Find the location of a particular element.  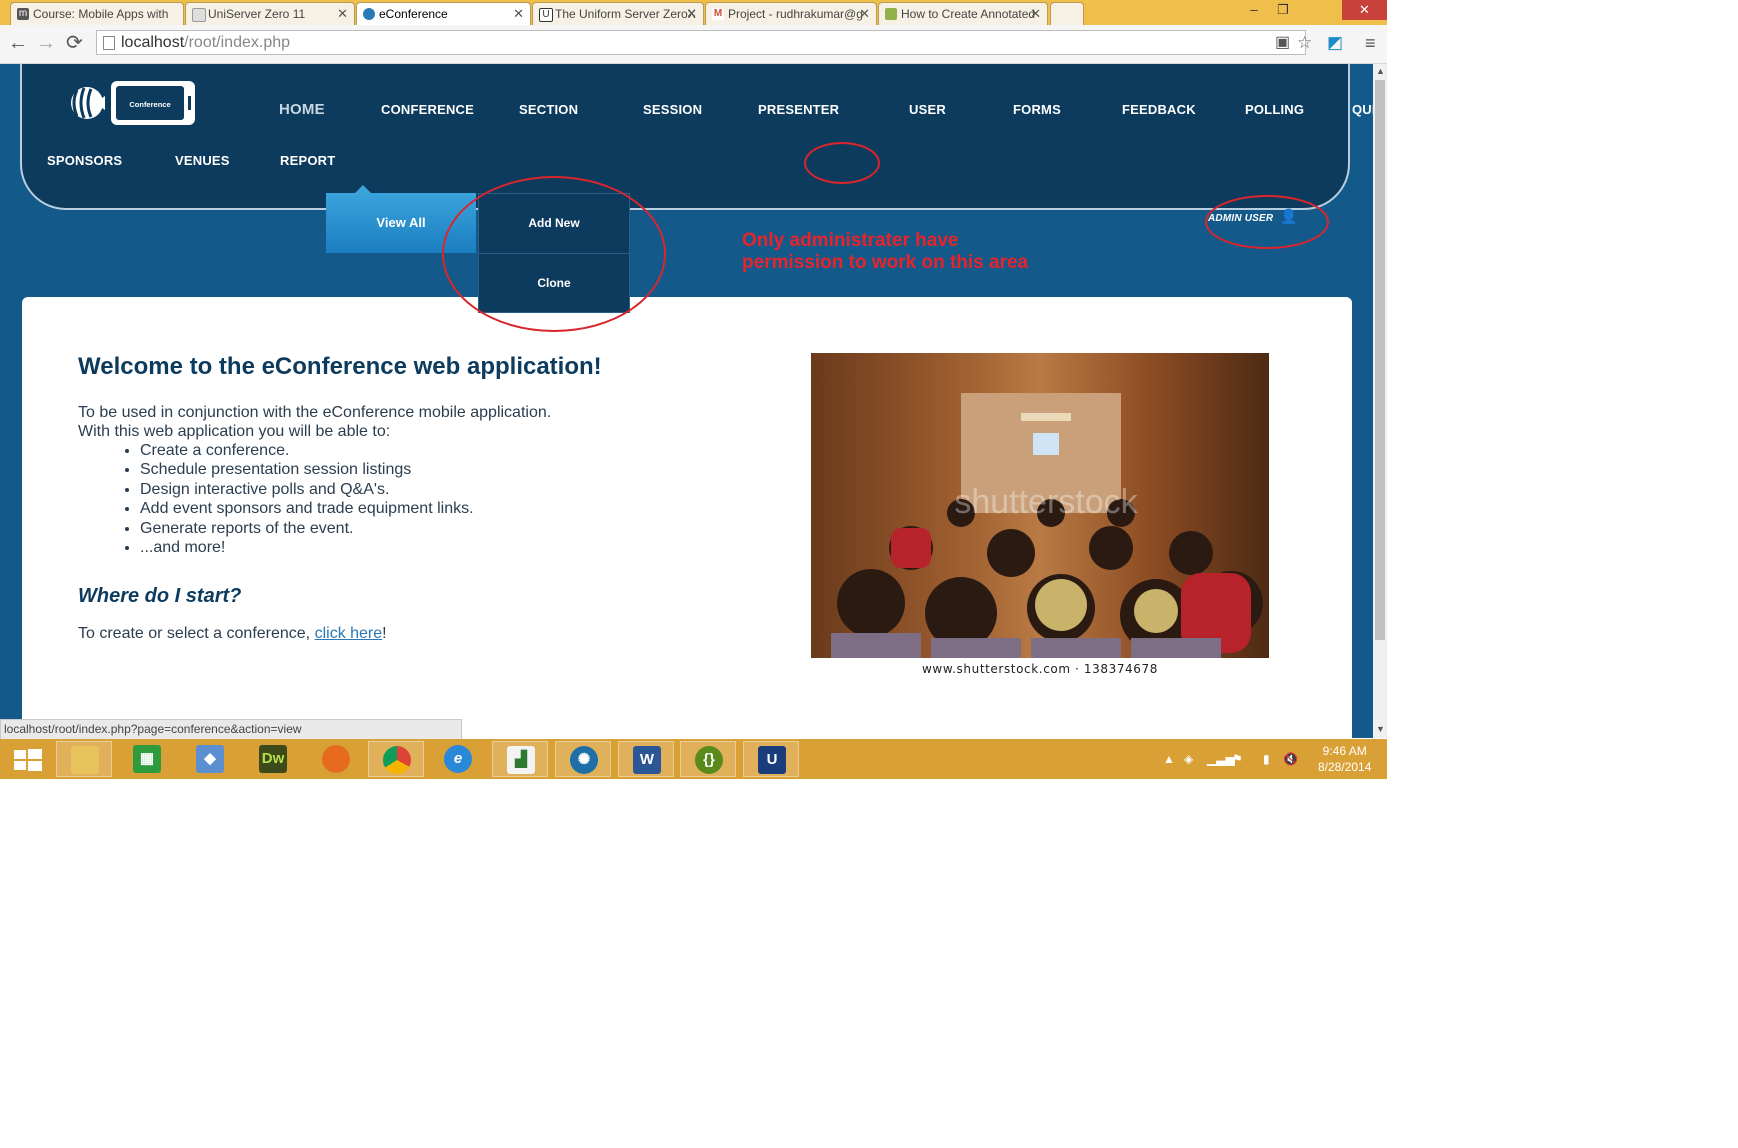

page-scrollbar: ▲ ▼ is located at coordinates (1380, 401).